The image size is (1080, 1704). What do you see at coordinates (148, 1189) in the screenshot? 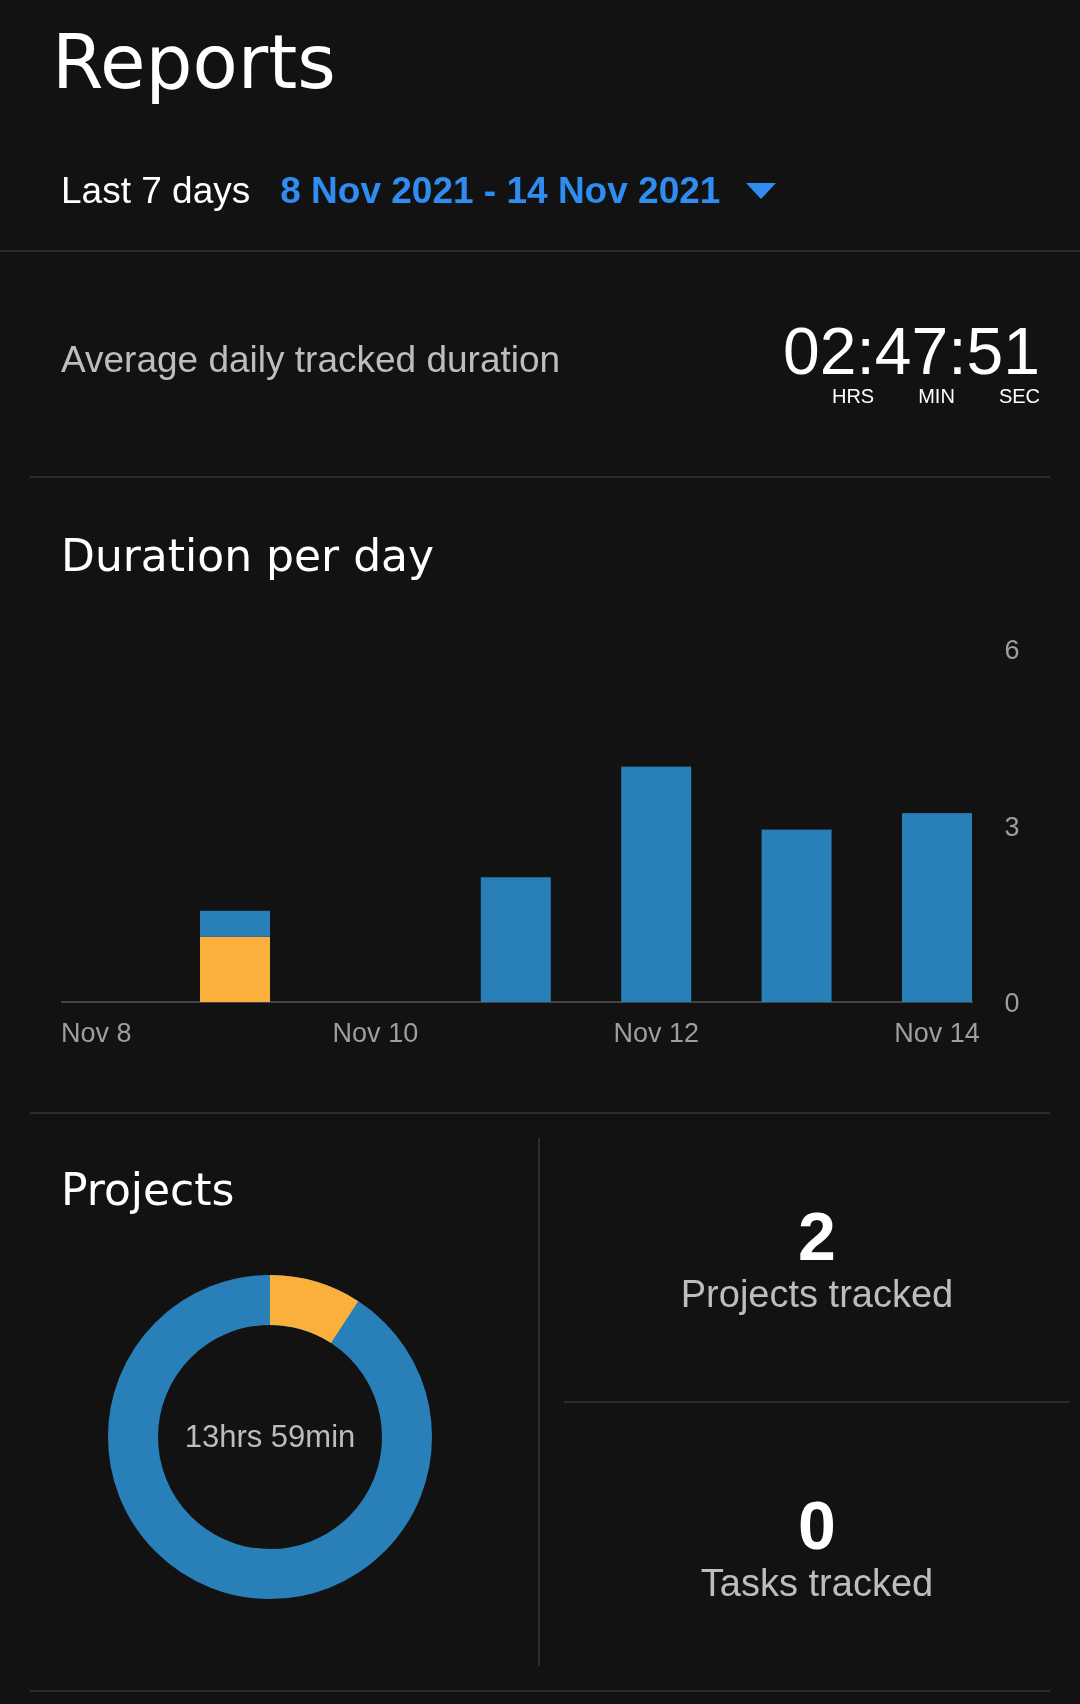
I see `section-title: Projects` at bounding box center [148, 1189].